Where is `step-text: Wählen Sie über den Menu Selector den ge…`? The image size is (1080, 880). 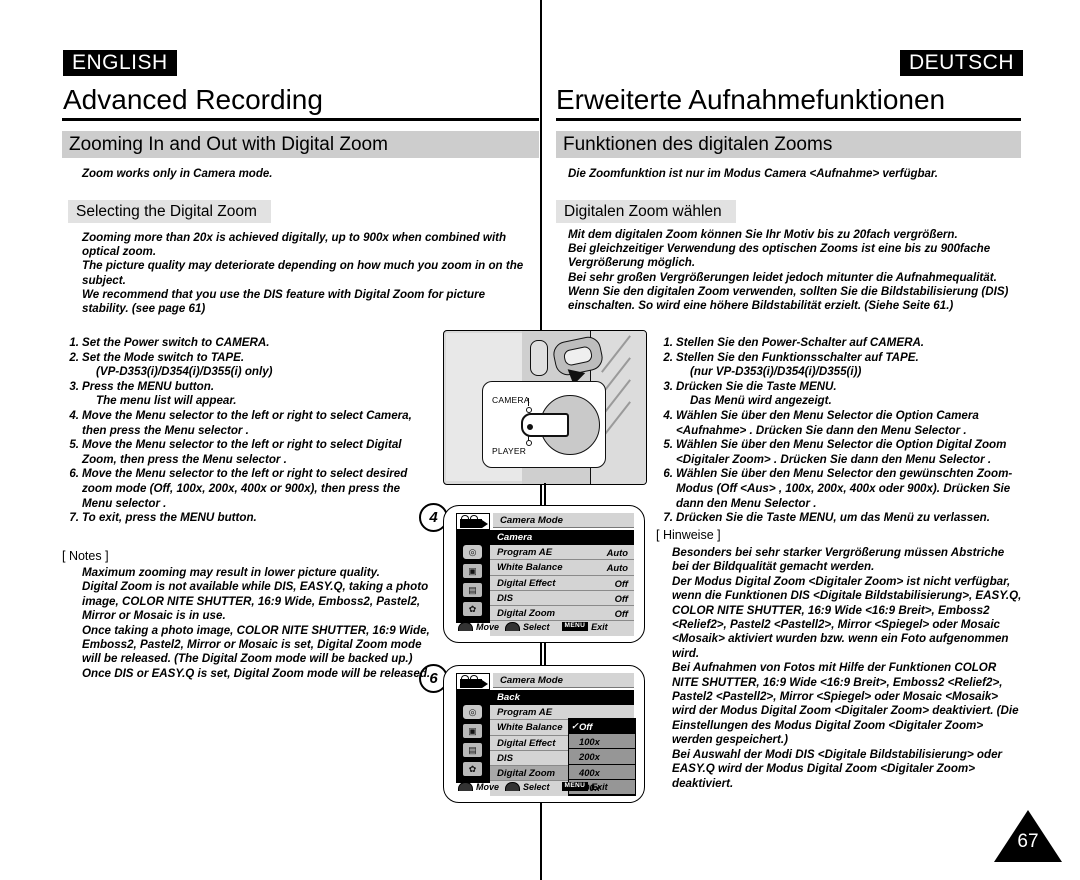 step-text: Wählen Sie über den Menu Selector den ge… is located at coordinates (844, 488).